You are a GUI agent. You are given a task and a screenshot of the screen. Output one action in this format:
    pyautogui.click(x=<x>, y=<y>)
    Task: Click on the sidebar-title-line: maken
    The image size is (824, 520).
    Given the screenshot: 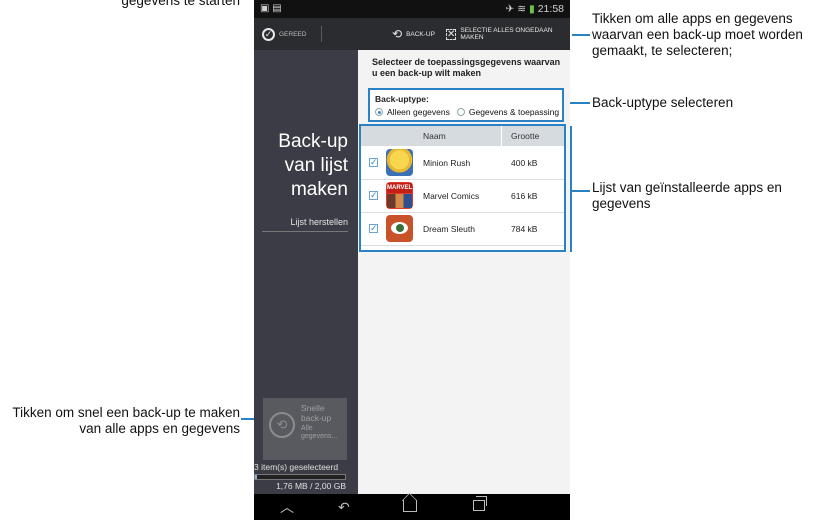 What is the action you would take?
    pyautogui.click(x=319, y=189)
    